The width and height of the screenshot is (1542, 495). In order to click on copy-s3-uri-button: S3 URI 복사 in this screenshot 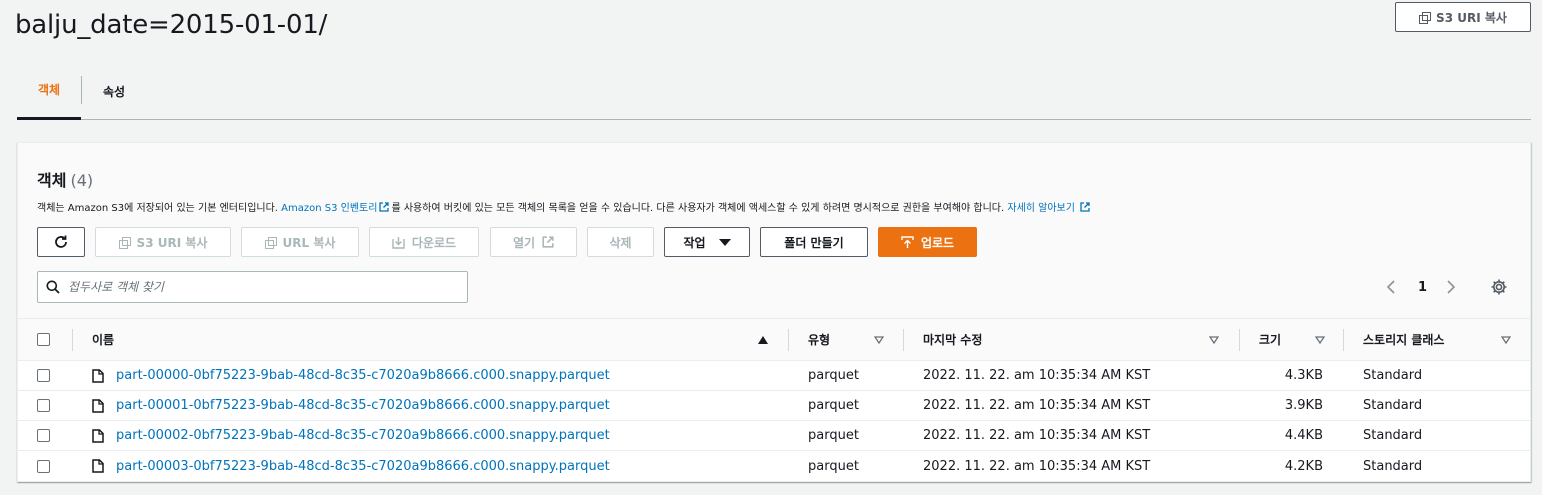, I will do `click(1463, 17)`.